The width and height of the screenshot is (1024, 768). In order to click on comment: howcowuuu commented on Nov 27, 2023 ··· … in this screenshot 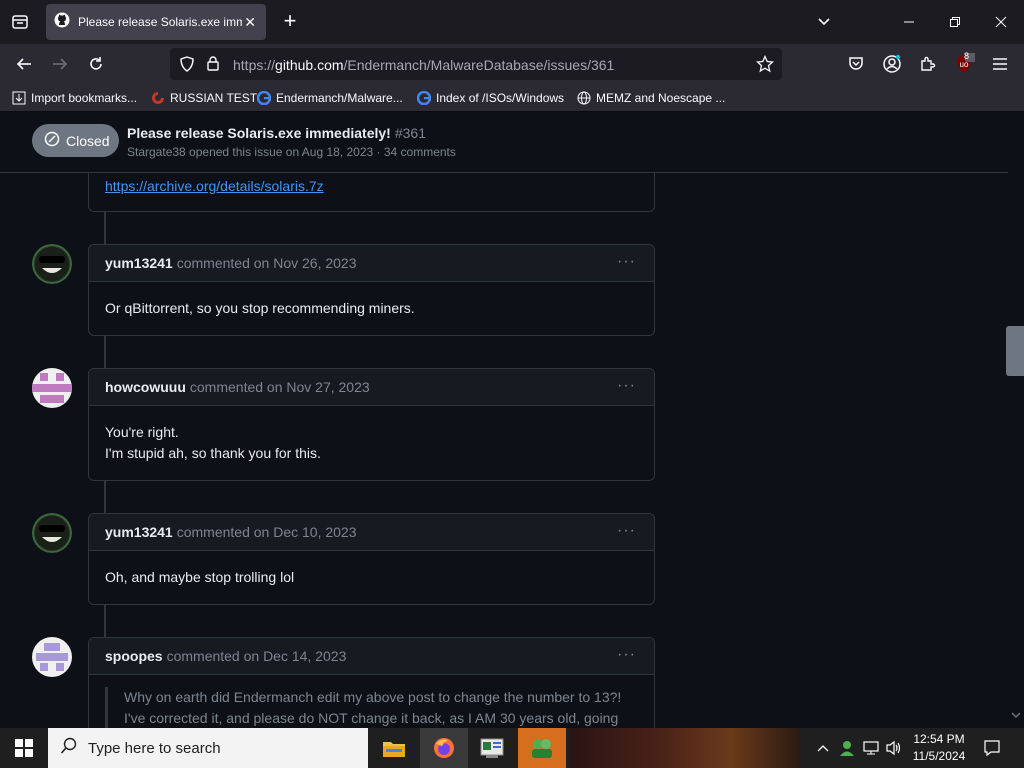, I will do `click(371, 424)`.